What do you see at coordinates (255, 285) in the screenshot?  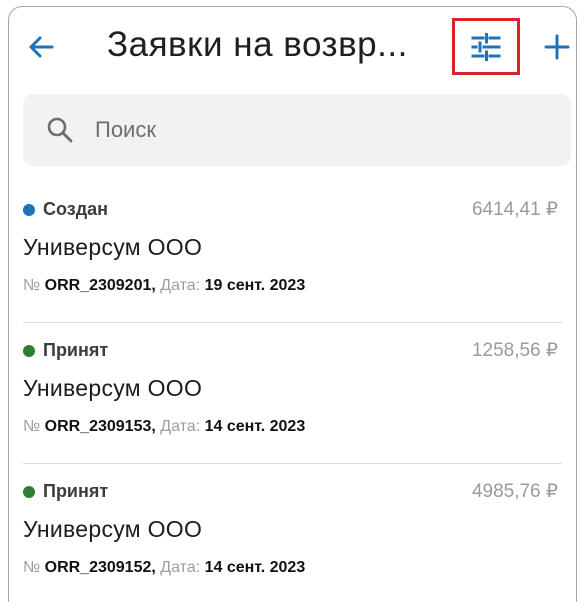 I see `request-date: 19 сент. 2023` at bounding box center [255, 285].